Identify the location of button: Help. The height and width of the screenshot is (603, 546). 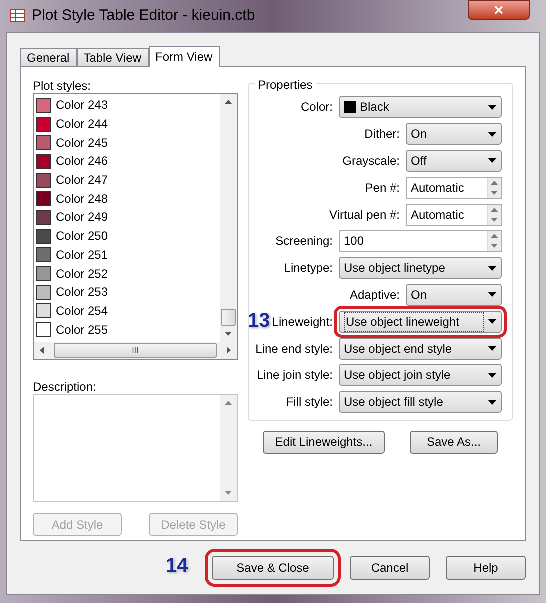
(486, 568).